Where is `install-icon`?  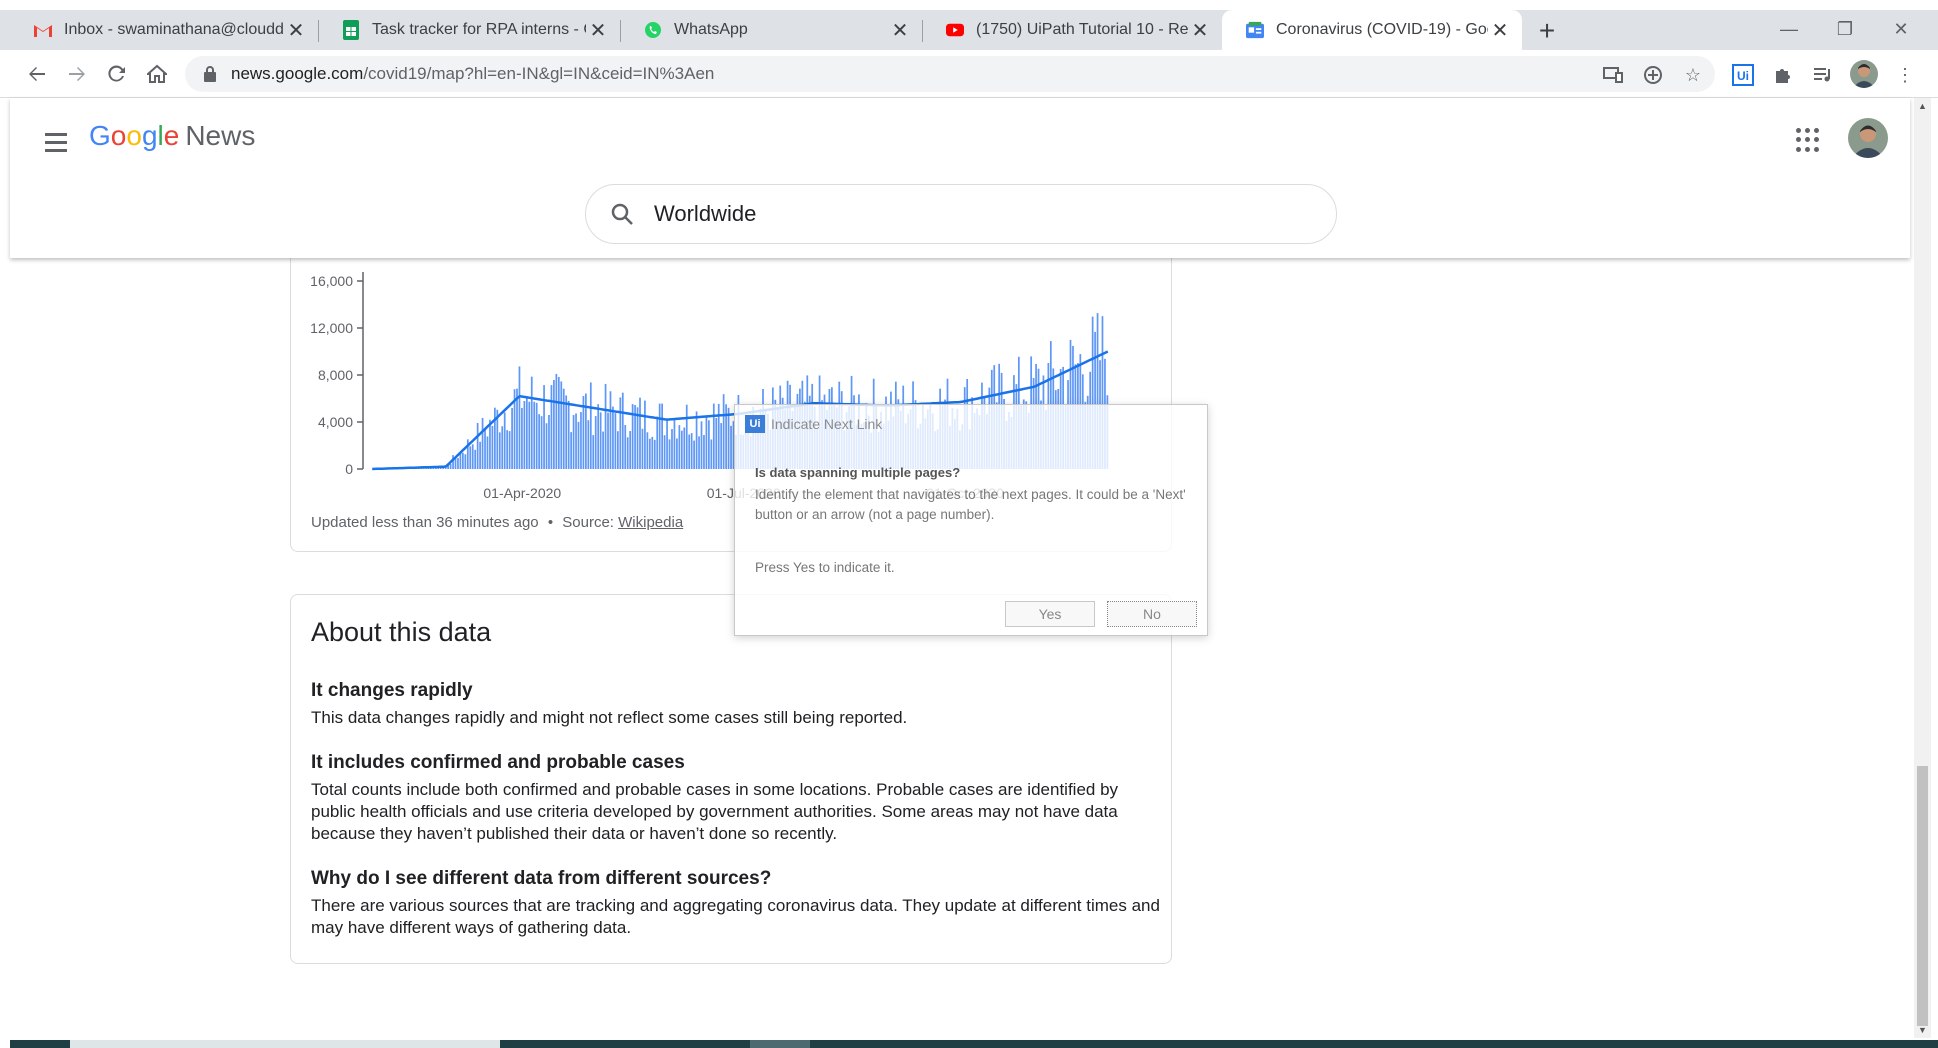
install-icon is located at coordinates (1653, 75).